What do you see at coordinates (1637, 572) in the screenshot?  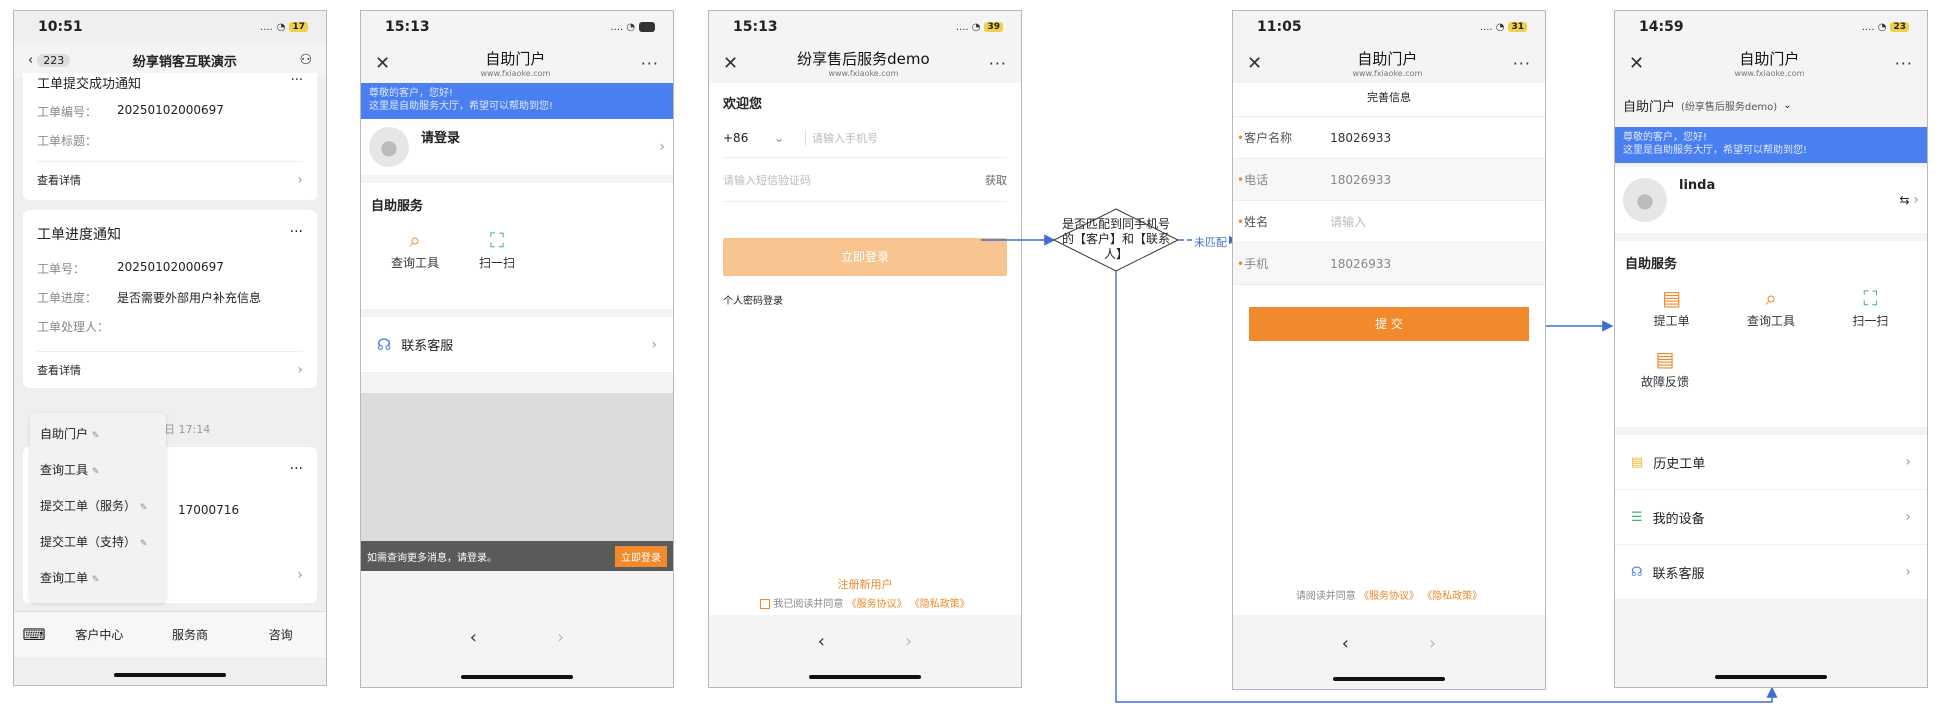 I see `headset-icon: ☊` at bounding box center [1637, 572].